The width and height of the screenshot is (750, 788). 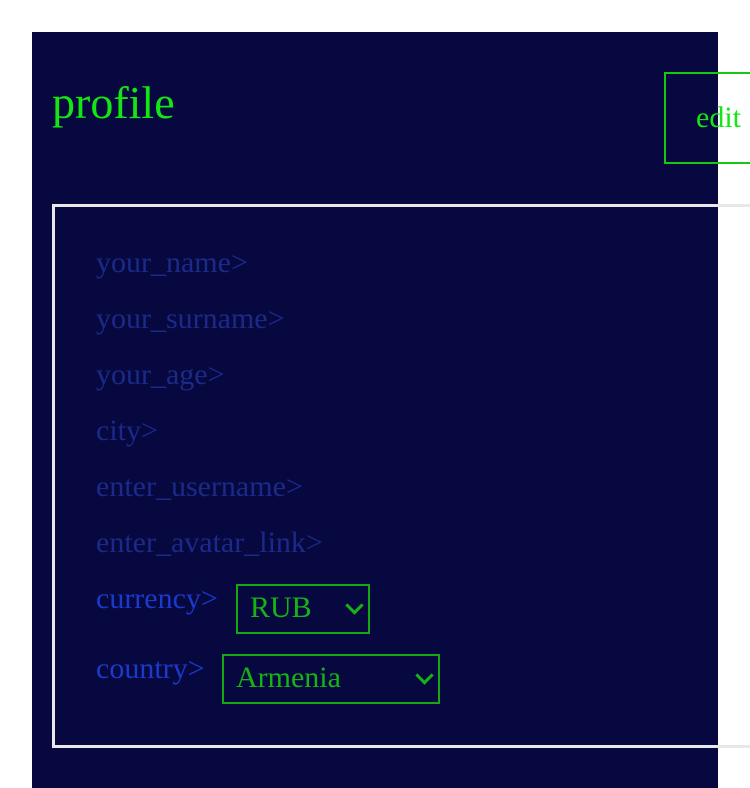 I want to click on avatar-link-field: enter_avatar_link>, so click(x=209, y=543).